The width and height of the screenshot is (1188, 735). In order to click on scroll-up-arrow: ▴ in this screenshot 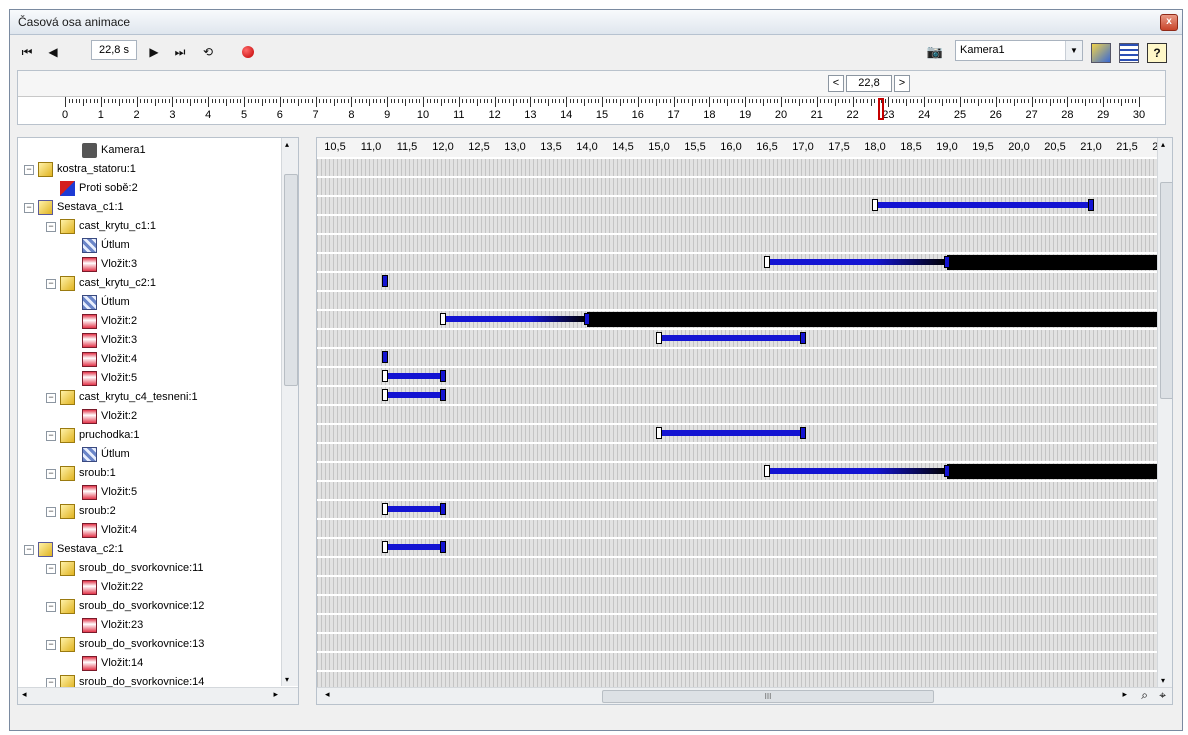, I will do `click(287, 144)`.